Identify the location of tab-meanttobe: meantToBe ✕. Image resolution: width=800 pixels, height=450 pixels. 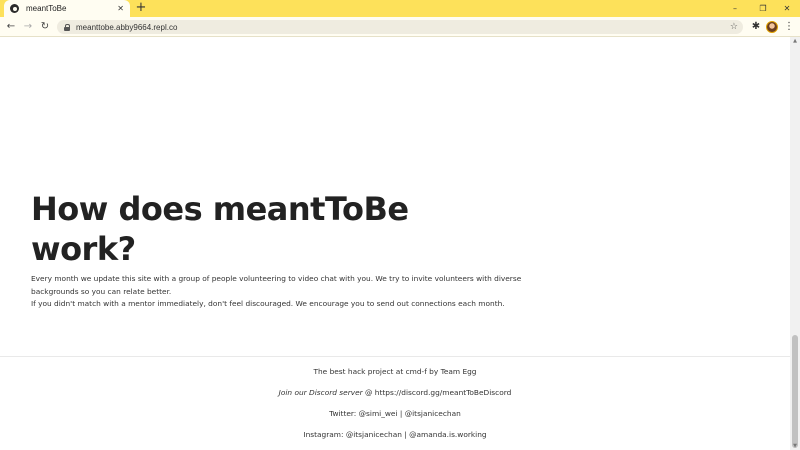
(67, 8).